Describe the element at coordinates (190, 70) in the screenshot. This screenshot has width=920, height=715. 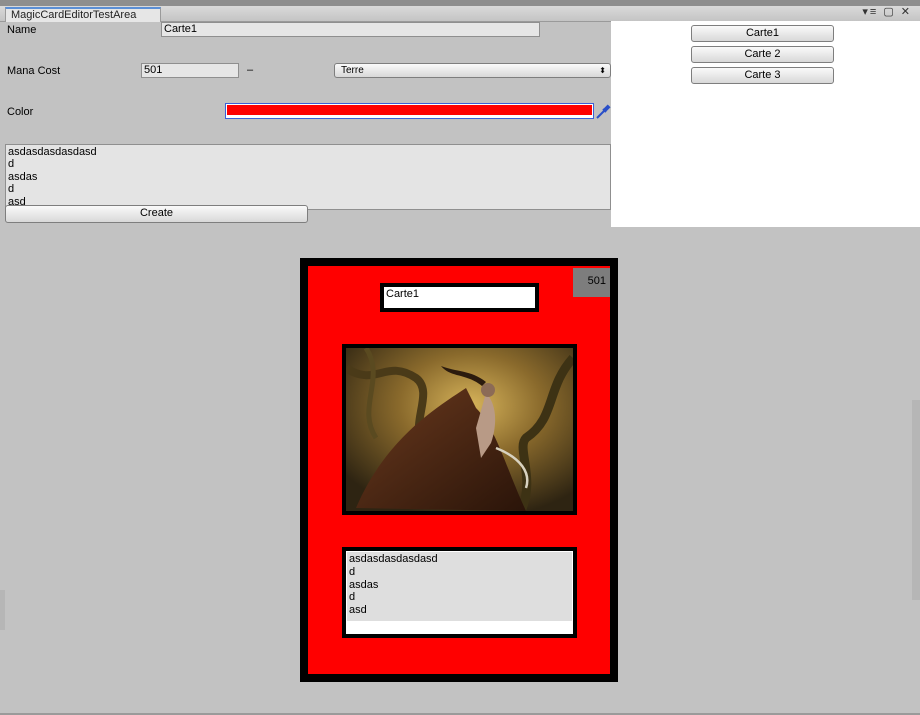
I see `mana-cost-field: 501` at that location.